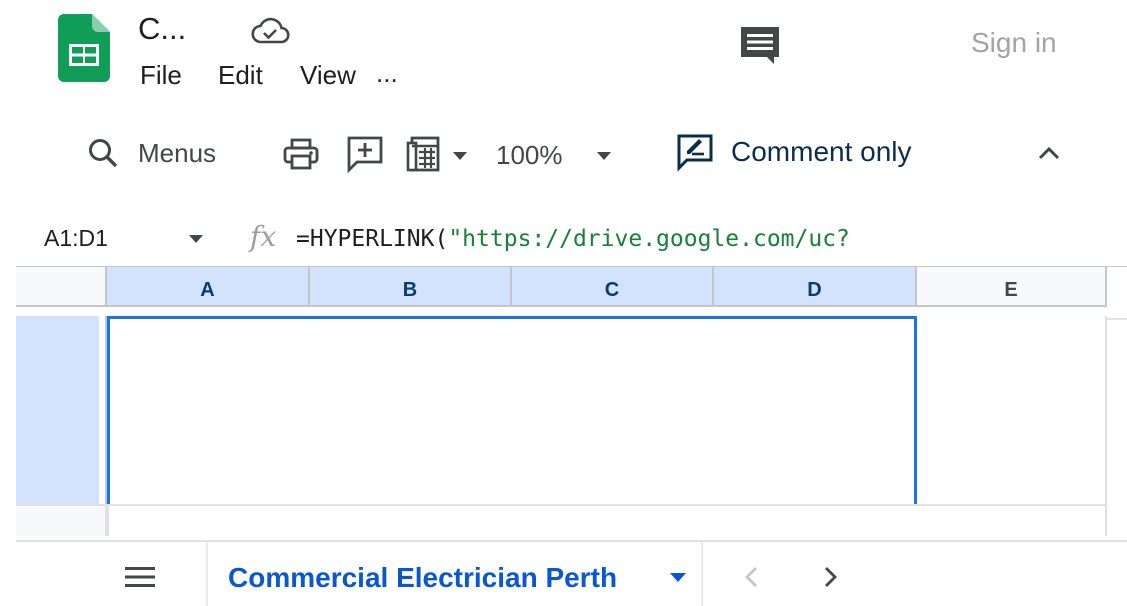  I want to click on search-icon, so click(104, 154).